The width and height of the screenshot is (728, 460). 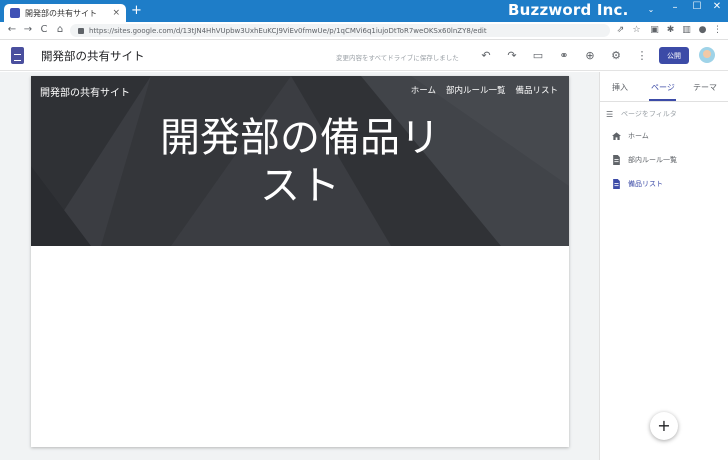 What do you see at coordinates (664, 184) in the screenshot?
I see `list-item: 備品リスト` at bounding box center [664, 184].